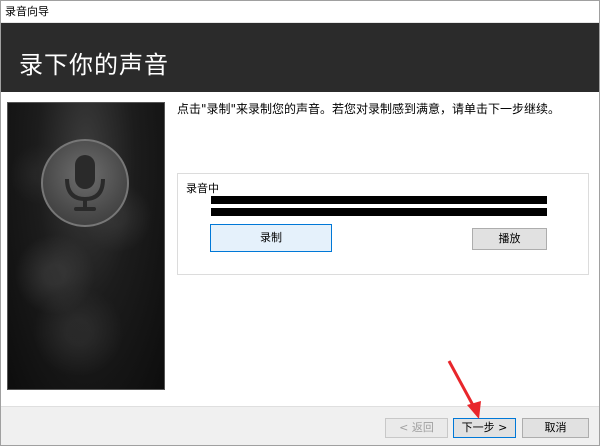 The height and width of the screenshot is (446, 600). I want to click on back-button: < 返回, so click(416, 428).